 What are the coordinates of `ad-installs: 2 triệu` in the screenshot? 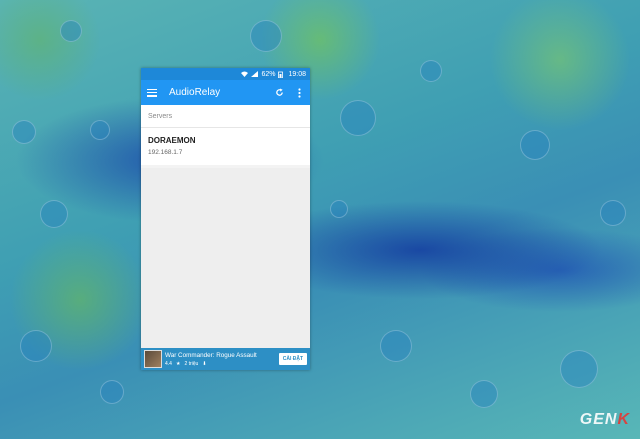 It's located at (191, 363).